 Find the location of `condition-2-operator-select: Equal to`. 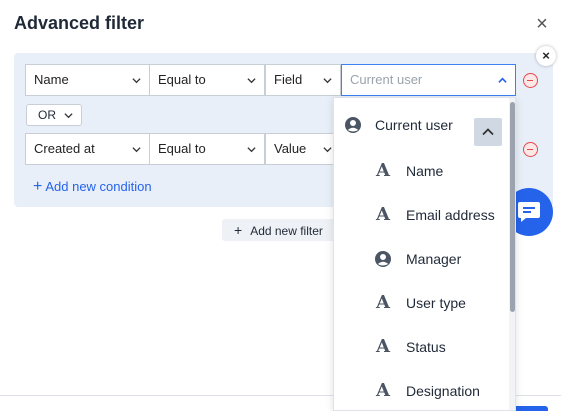

condition-2-operator-select: Equal to is located at coordinates (207, 149).